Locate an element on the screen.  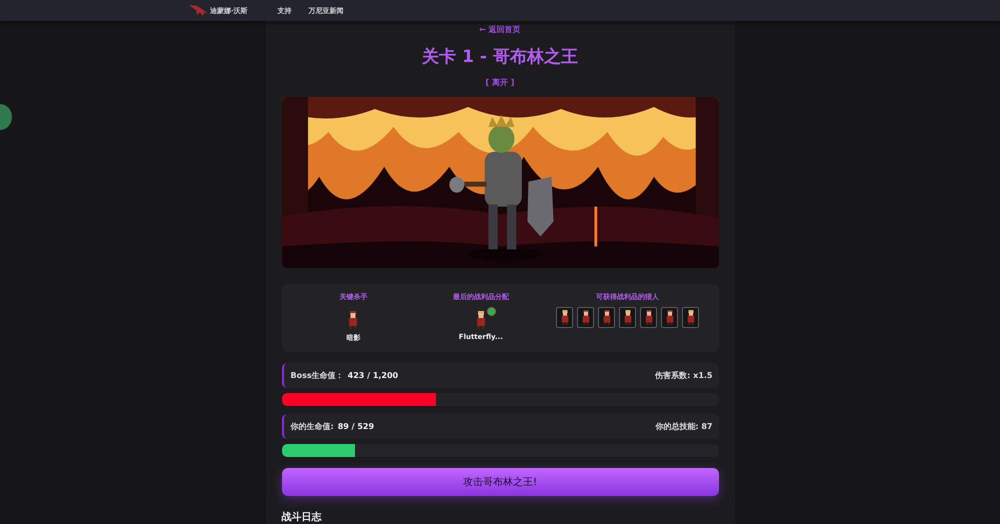
log-heading: 战斗日志 is located at coordinates (302, 517).